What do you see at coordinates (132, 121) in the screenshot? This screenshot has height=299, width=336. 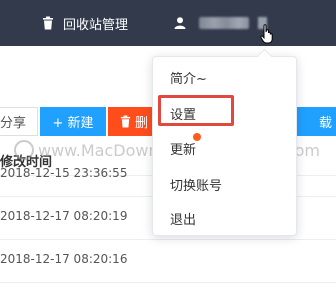 I see `delete-button: 删` at bounding box center [132, 121].